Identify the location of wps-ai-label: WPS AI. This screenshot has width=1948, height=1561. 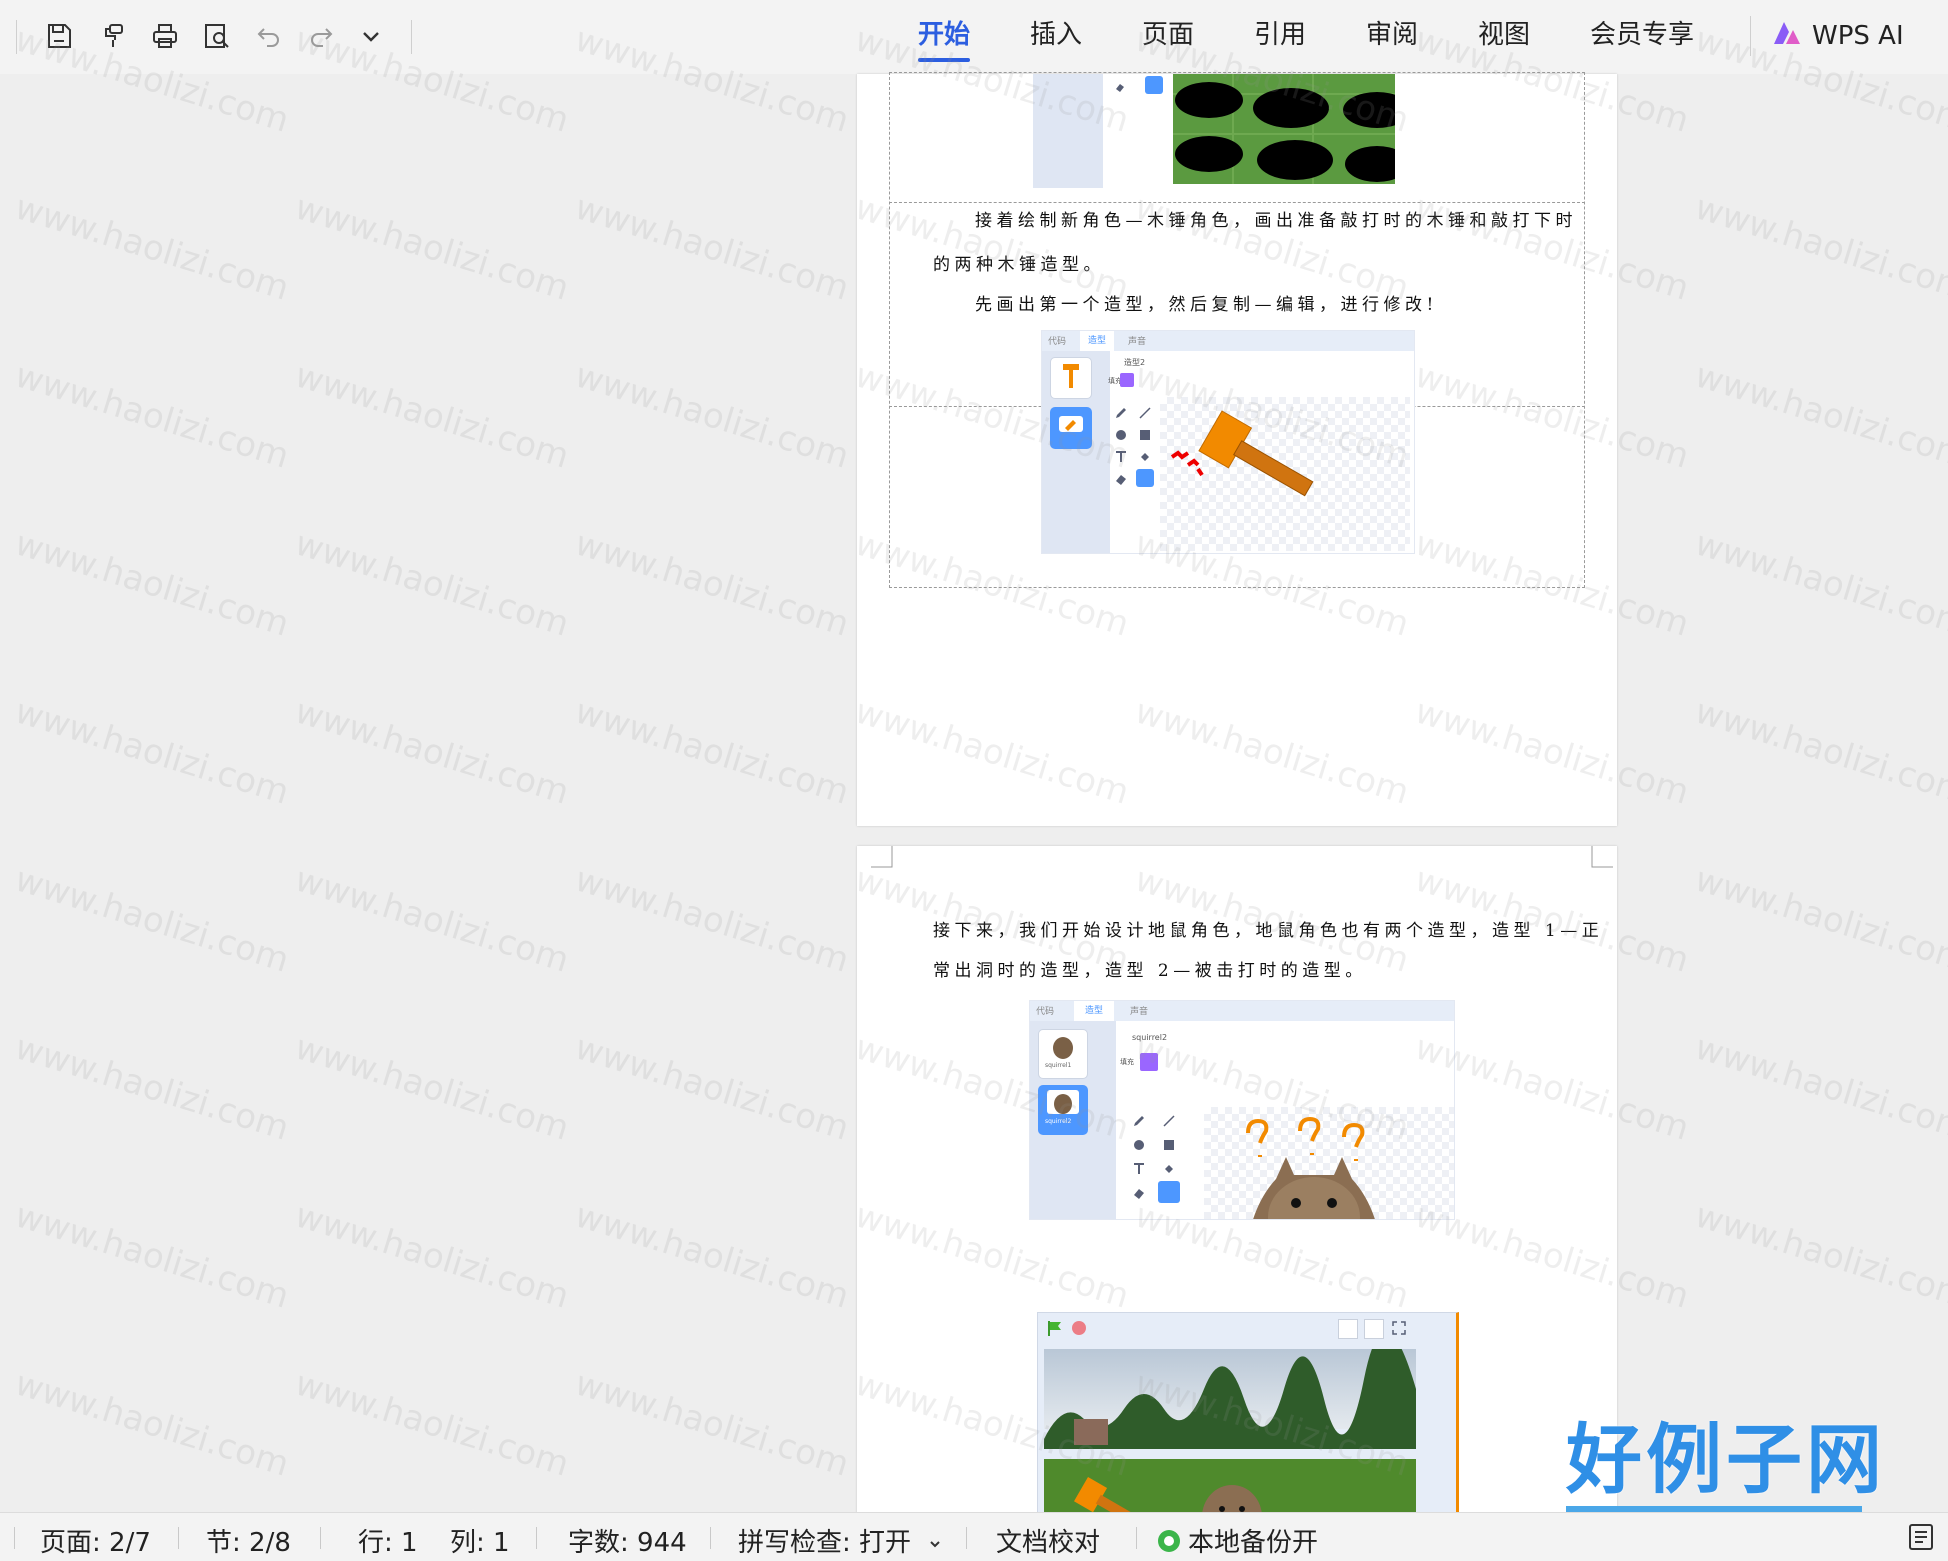
(1858, 36).